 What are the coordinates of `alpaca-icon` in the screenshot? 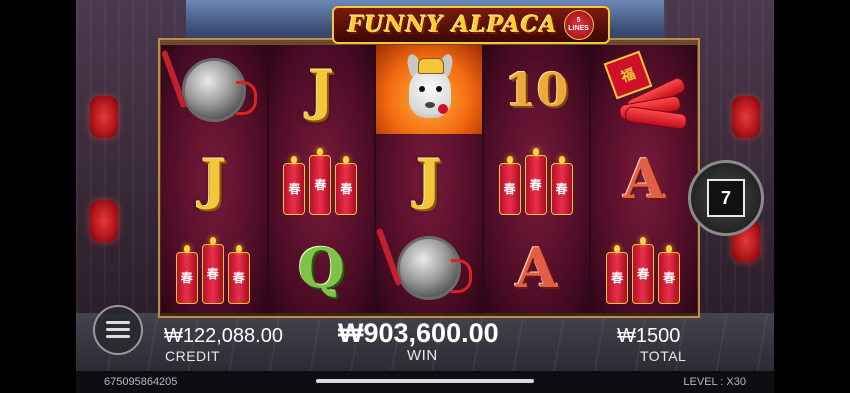 It's located at (429, 90).